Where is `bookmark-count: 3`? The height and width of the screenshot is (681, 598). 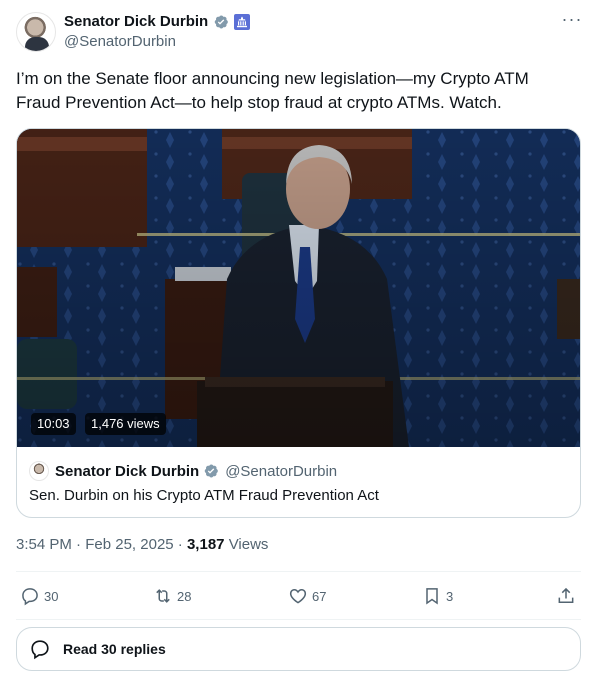
bookmark-count: 3 is located at coordinates (450, 596).